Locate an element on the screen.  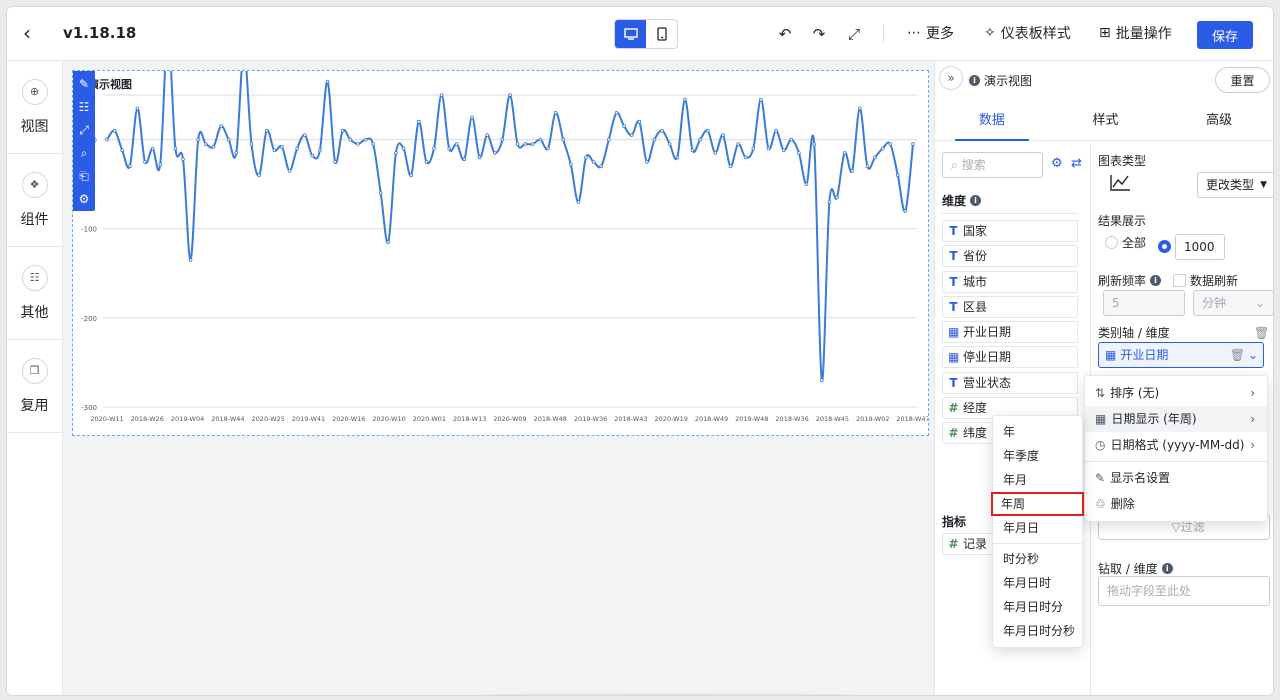
expand-icon: ⤢ is located at coordinates (84, 130).